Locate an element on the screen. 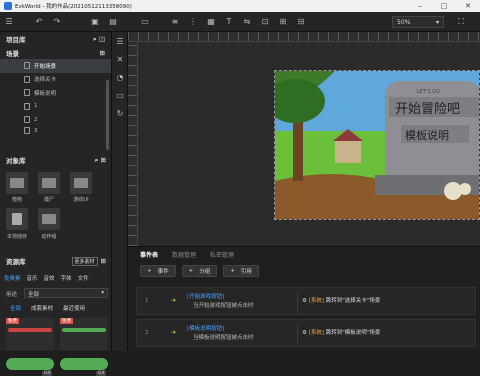  scene-item: 选择关卡 is located at coordinates (55, 80).